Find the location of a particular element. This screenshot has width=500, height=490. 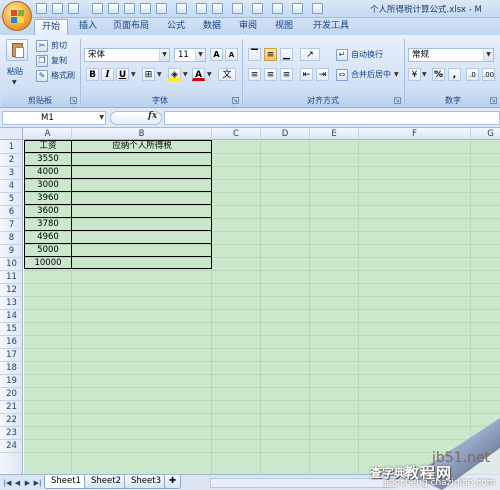

align-right-icon: ≡ is located at coordinates (286, 74).